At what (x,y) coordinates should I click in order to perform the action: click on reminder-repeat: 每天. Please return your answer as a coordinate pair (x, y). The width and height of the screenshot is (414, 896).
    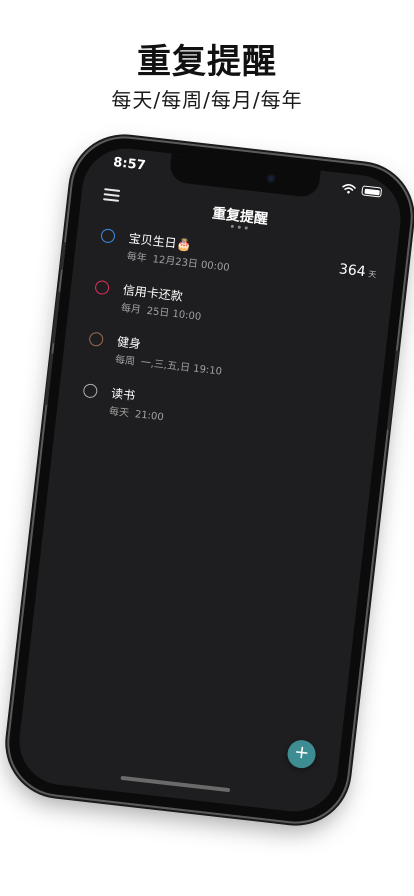
    Looking at the image, I should click on (119, 413).